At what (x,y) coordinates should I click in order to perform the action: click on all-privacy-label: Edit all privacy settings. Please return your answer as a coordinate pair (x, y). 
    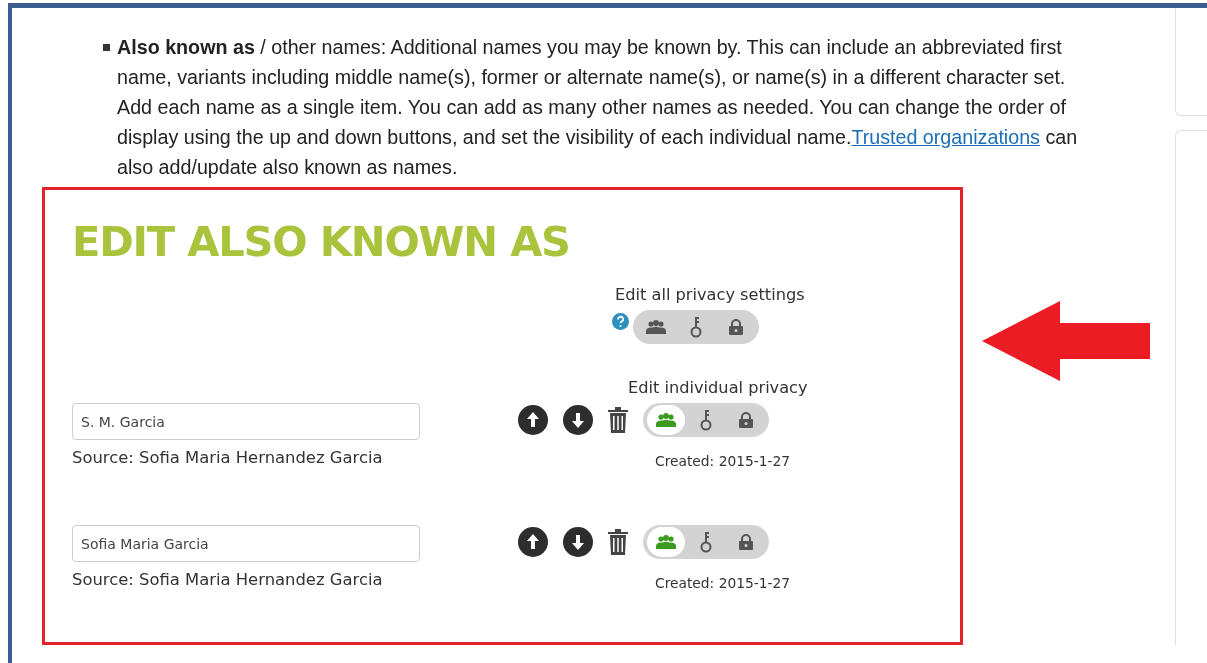
    Looking at the image, I should click on (710, 294).